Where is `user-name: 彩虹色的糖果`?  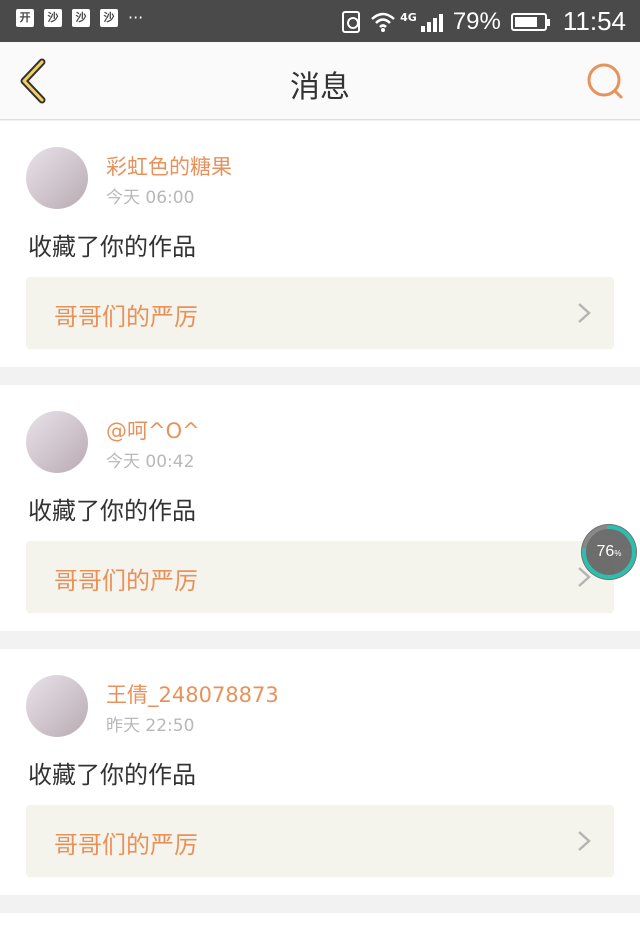 user-name: 彩虹色的糖果 is located at coordinates (169, 166).